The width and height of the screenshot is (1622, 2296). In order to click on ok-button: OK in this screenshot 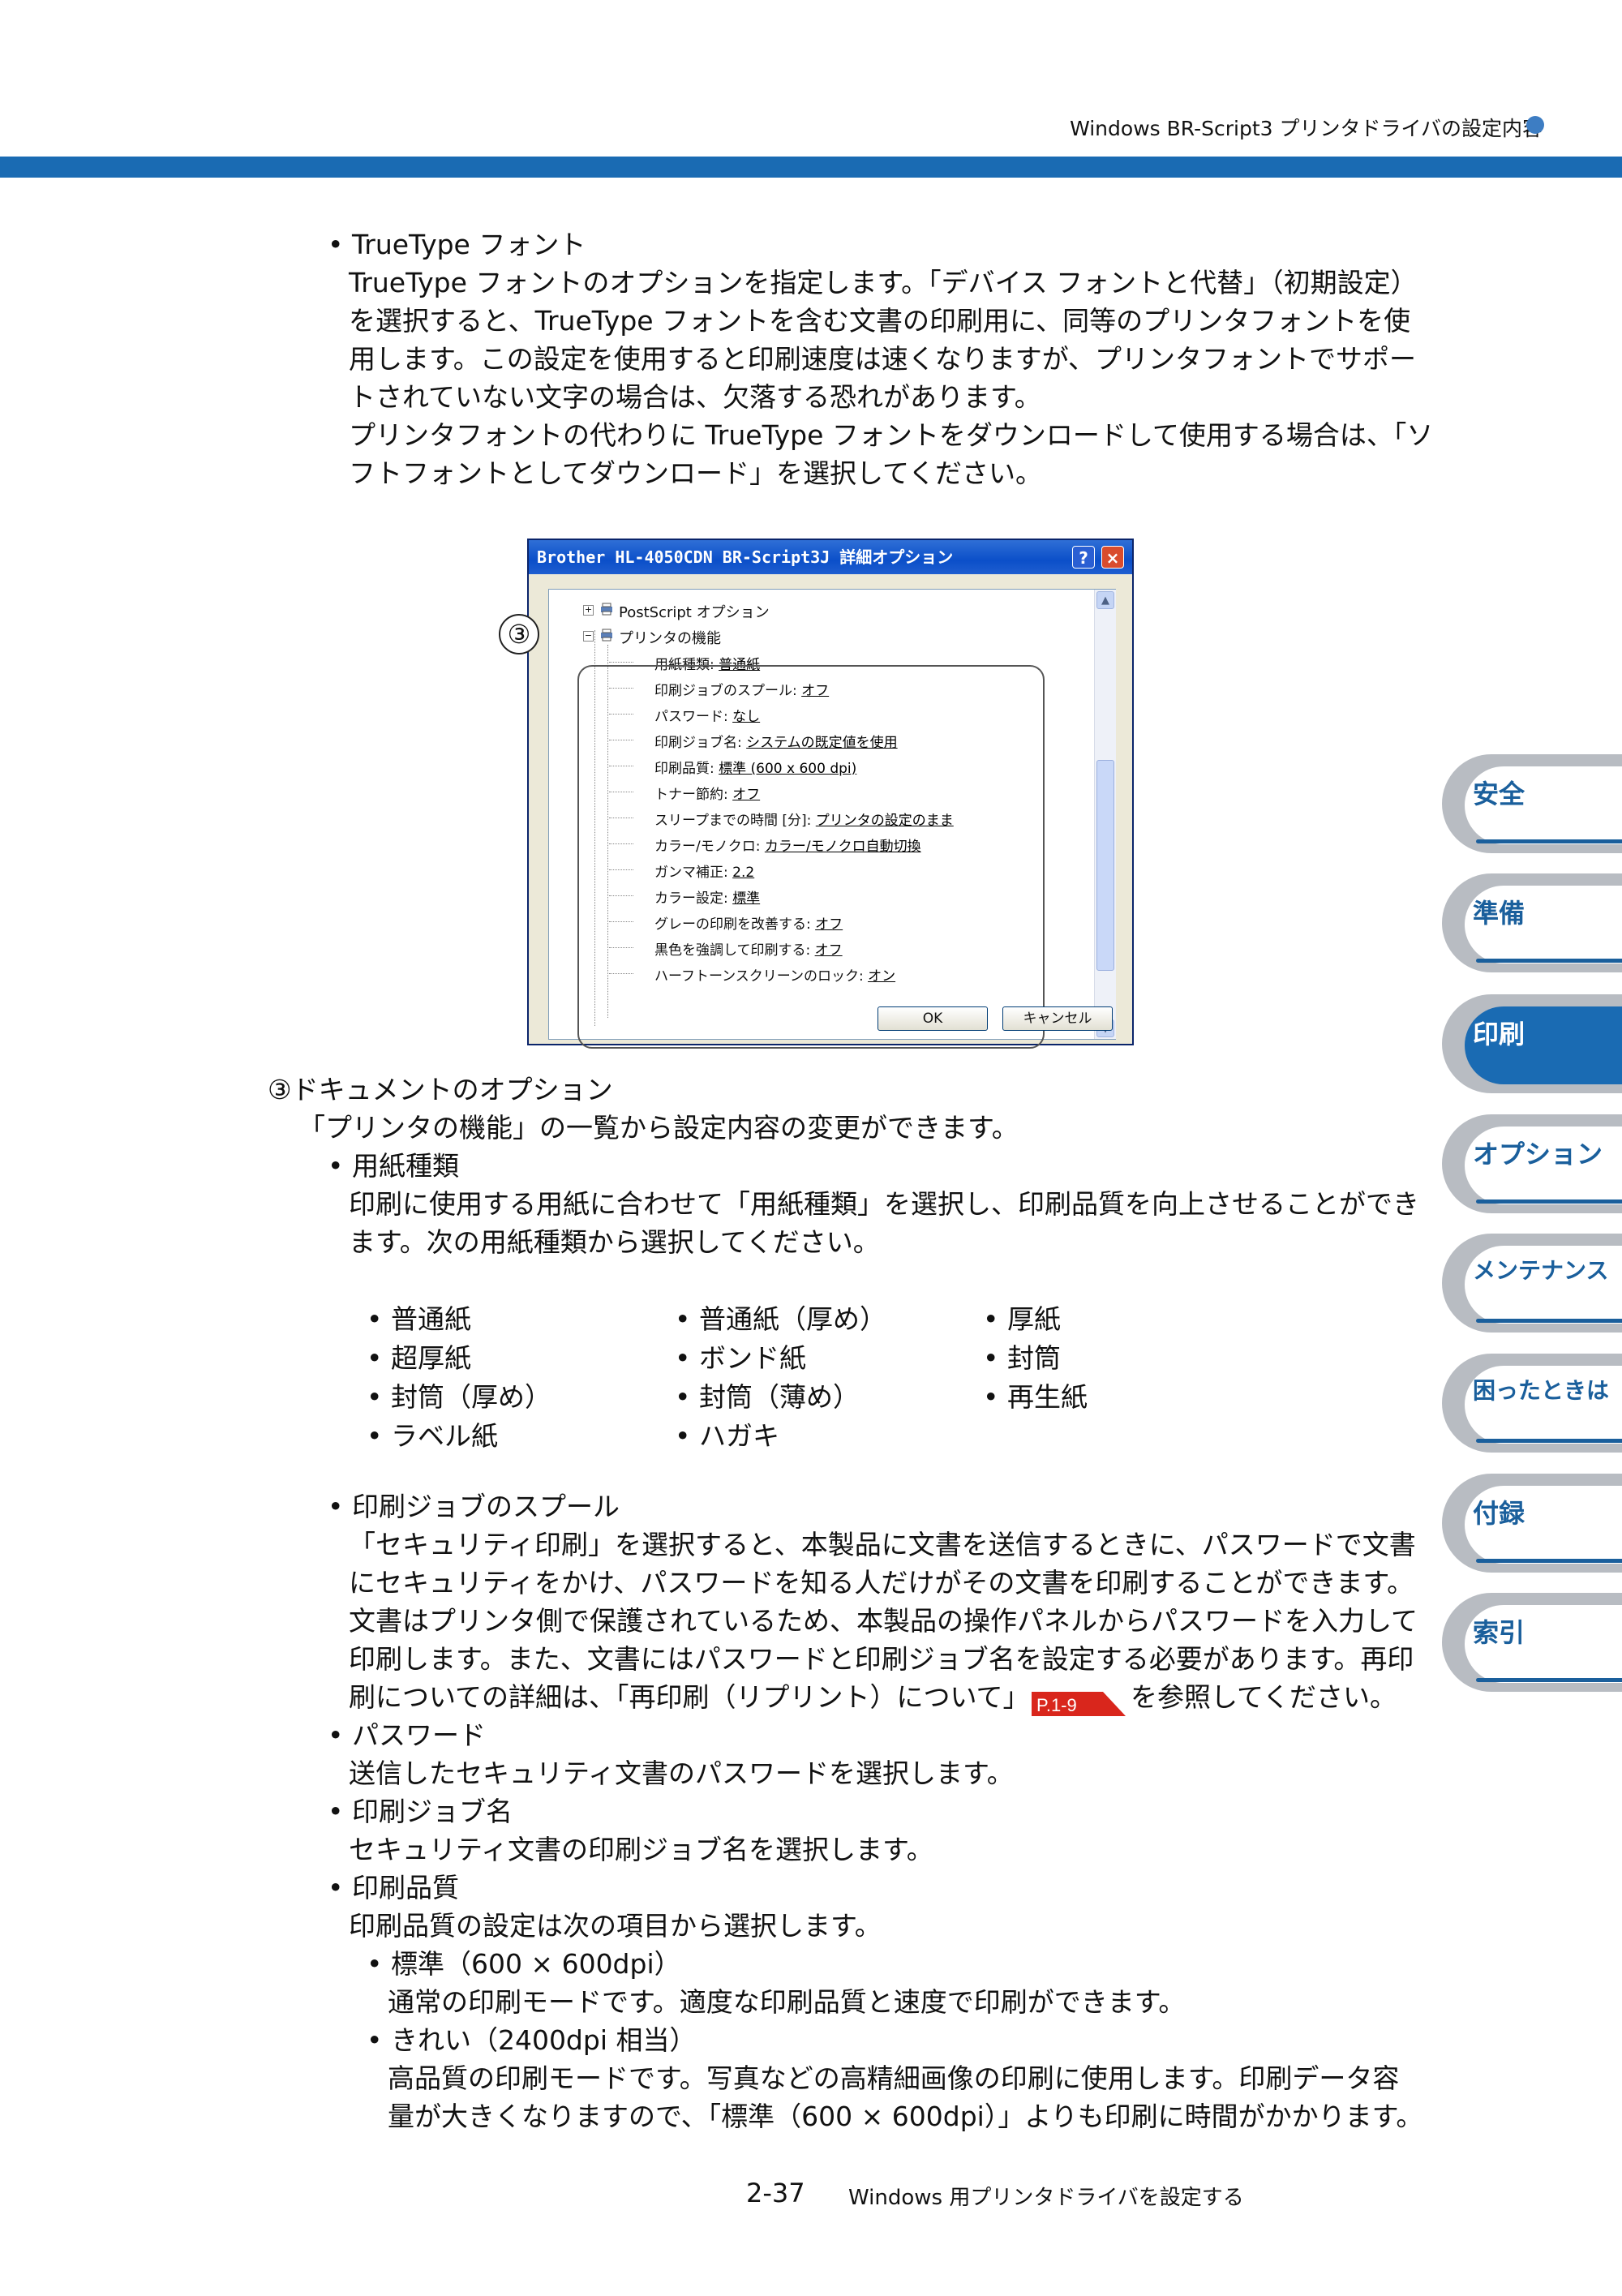, I will do `click(933, 1018)`.